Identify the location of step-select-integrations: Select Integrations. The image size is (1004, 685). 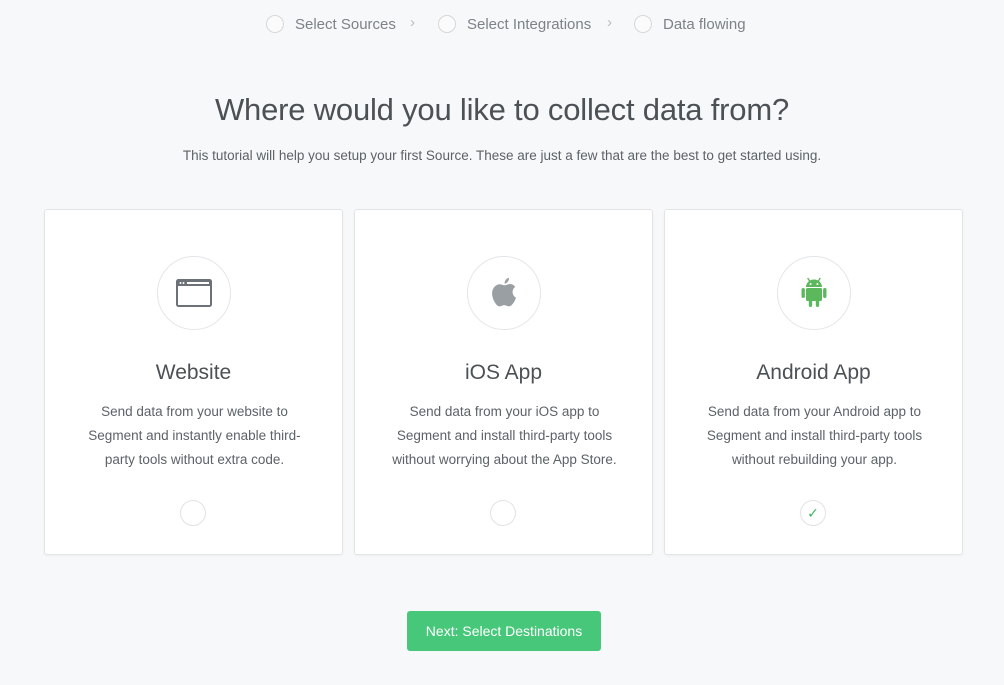
(514, 24).